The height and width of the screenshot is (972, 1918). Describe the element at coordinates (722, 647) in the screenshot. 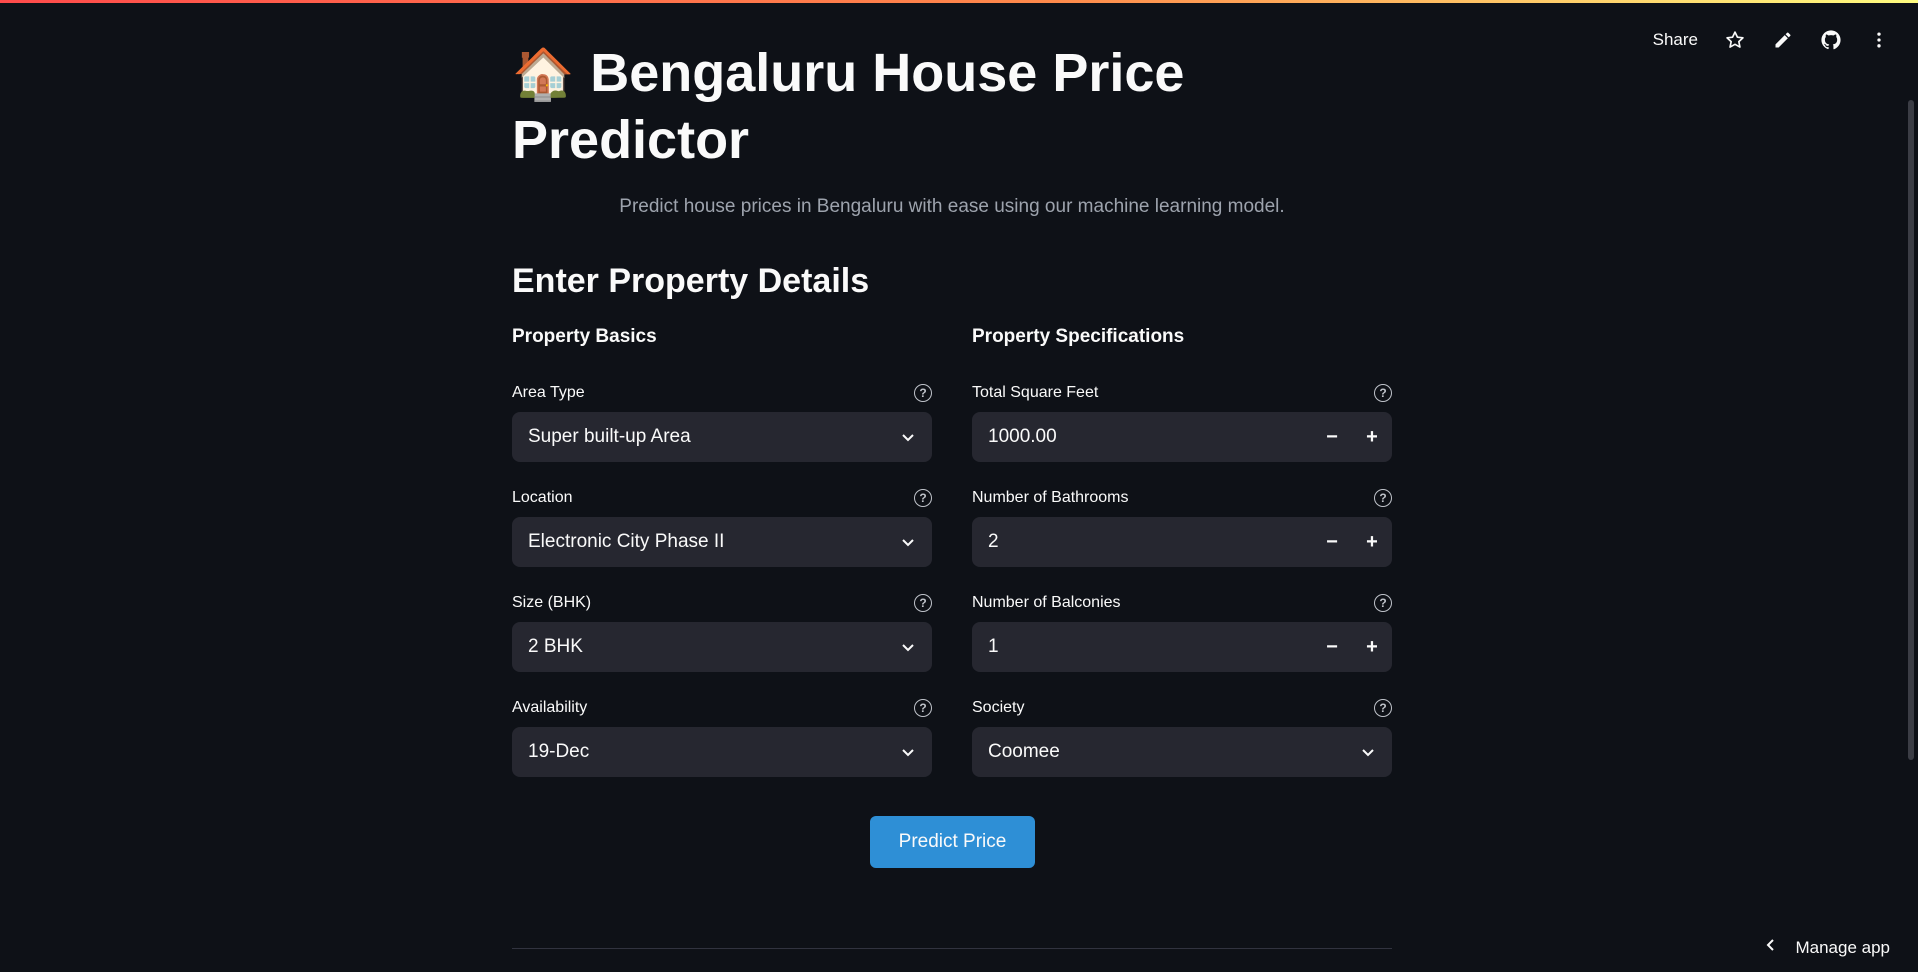

I see `size-bhk-select: 2 BHK` at that location.